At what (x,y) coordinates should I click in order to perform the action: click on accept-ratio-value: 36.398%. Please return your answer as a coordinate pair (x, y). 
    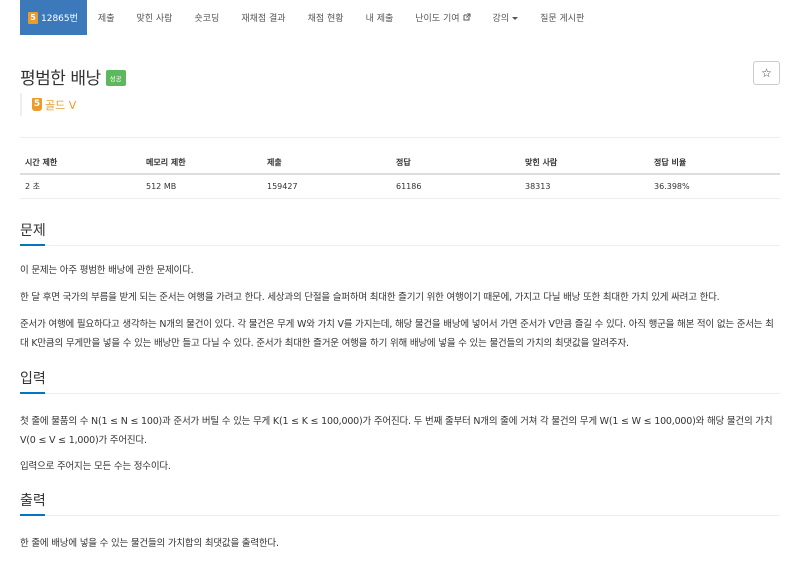
    Looking at the image, I should click on (672, 186).